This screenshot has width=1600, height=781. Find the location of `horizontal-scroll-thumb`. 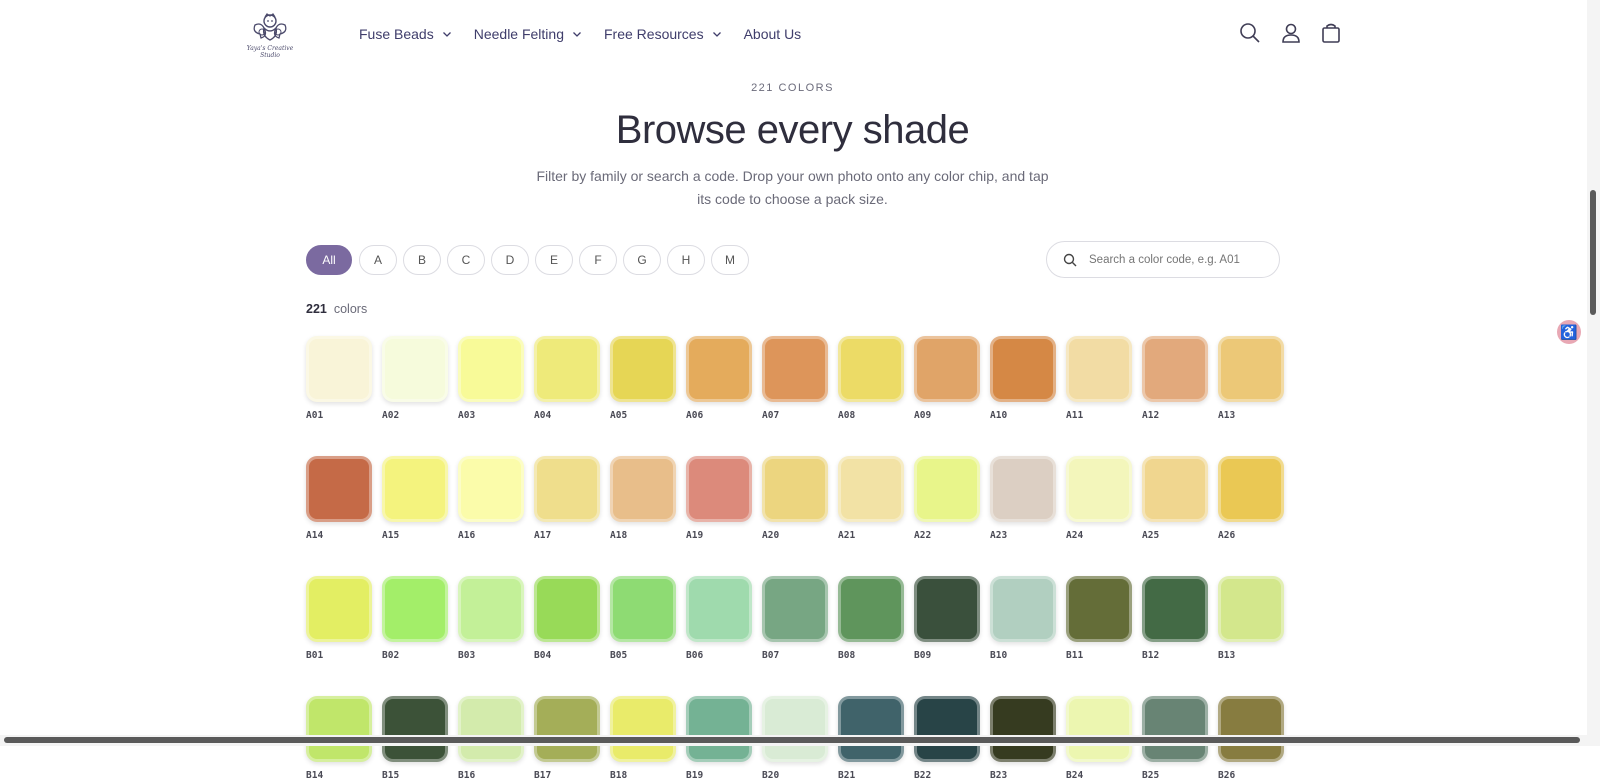

horizontal-scroll-thumb is located at coordinates (792, 740).